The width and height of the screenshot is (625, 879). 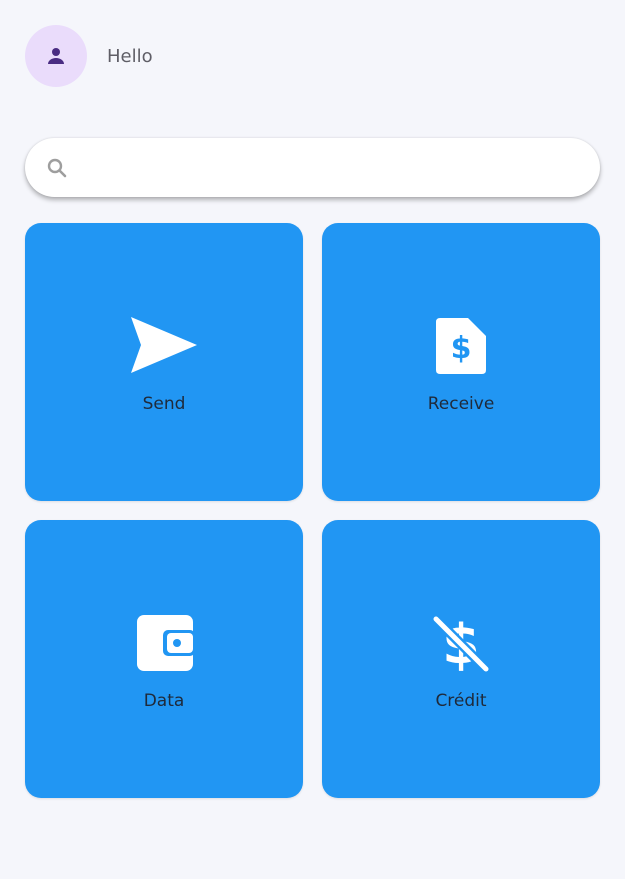 I want to click on person-icon, so click(x=56, y=56).